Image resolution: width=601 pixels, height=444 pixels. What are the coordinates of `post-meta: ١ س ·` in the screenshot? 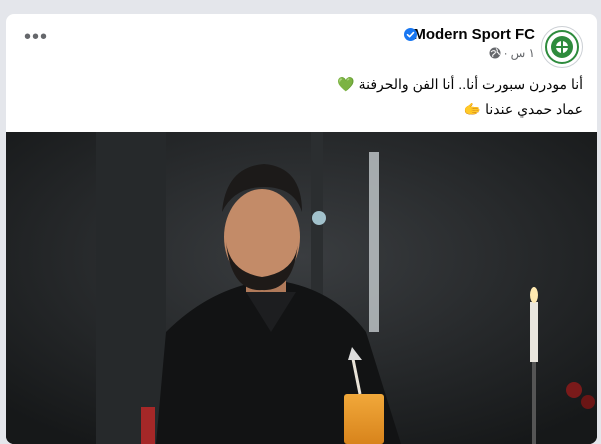 It's located at (512, 53).